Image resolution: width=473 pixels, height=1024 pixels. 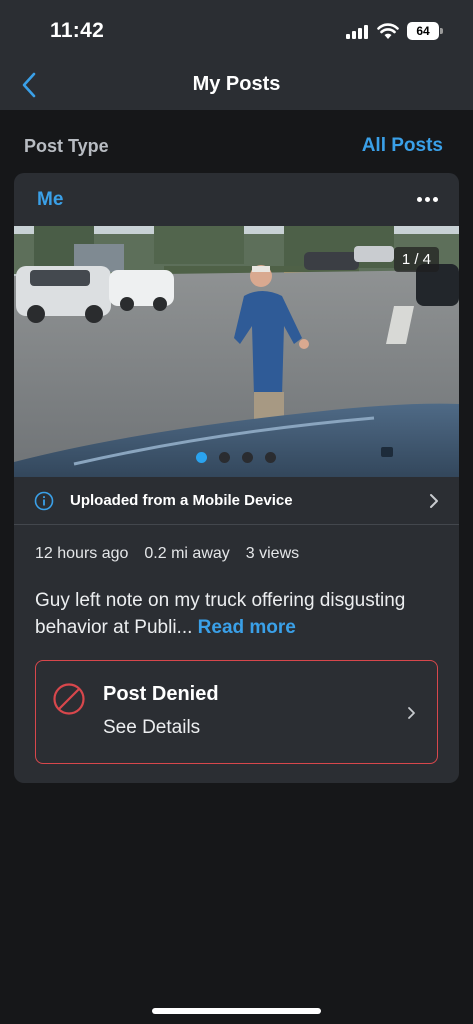 I want to click on post-distance: 0.2 mi away, so click(x=187, y=553).